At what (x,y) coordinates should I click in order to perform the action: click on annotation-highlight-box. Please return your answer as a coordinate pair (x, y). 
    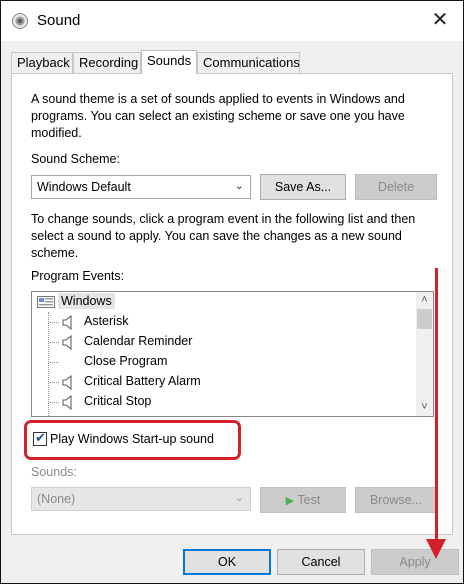
    Looking at the image, I should click on (132, 440).